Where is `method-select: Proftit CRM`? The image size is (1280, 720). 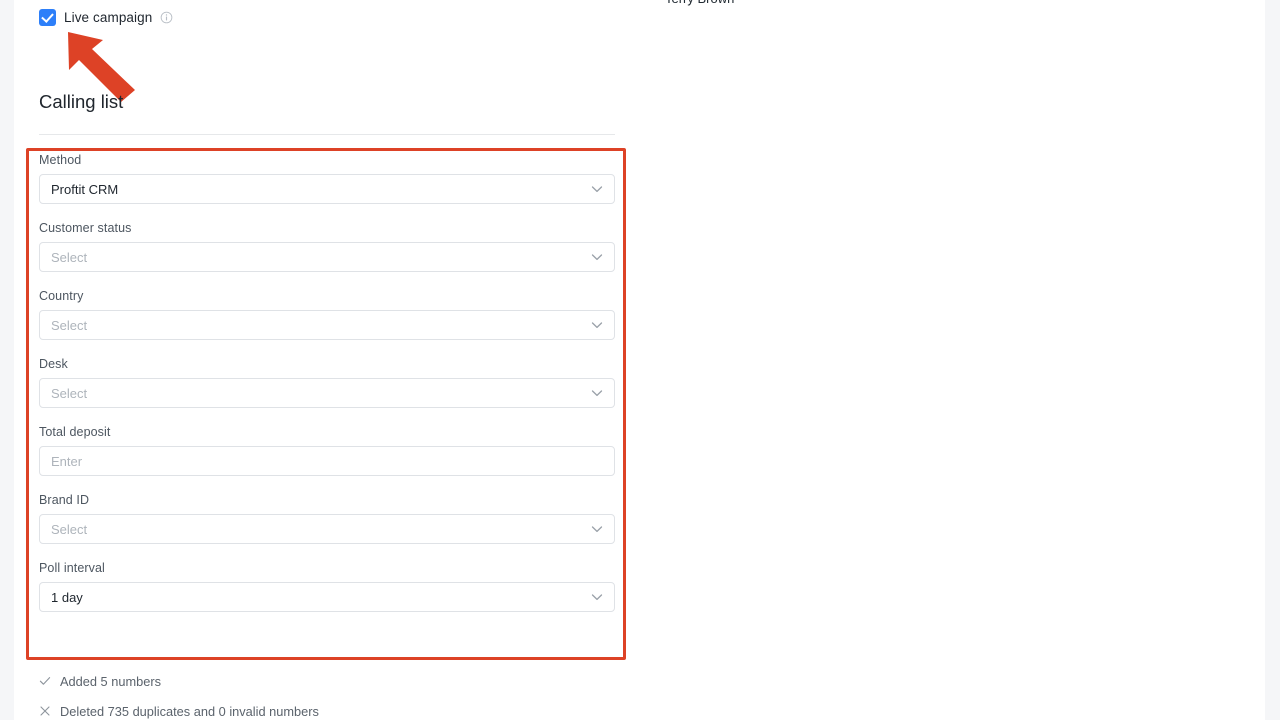 method-select: Proftit CRM is located at coordinates (327, 189).